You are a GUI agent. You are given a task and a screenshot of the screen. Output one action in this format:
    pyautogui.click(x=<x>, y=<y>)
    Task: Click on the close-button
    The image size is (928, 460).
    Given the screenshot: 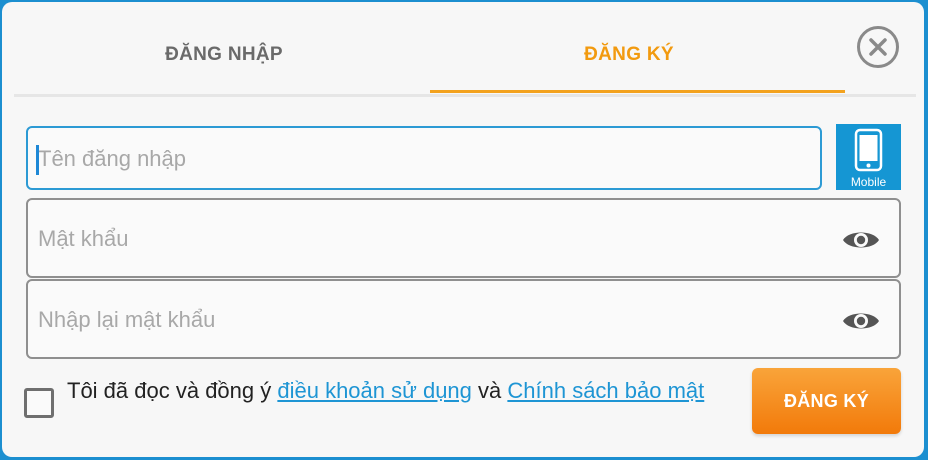 What is the action you would take?
    pyautogui.click(x=878, y=47)
    